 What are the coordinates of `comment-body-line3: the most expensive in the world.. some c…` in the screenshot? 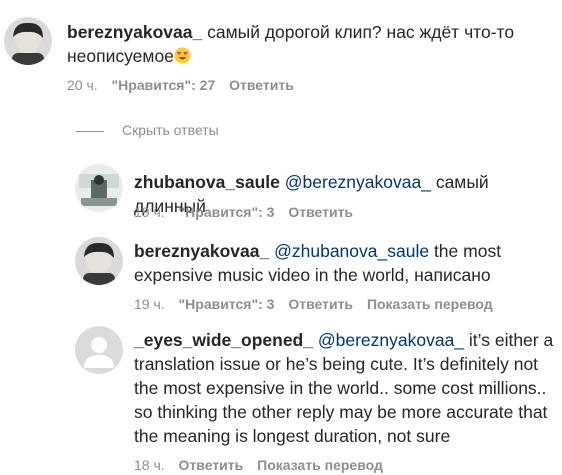 It's located at (340, 388).